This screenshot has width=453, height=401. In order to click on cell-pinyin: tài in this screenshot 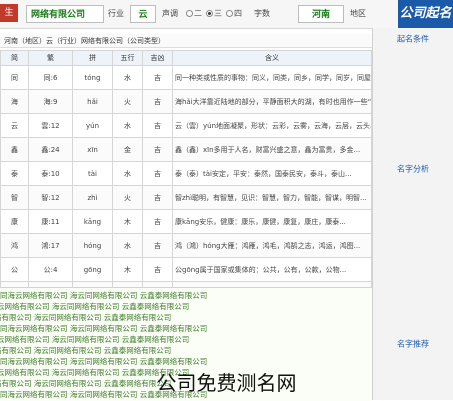, I will do `click(92, 173)`.